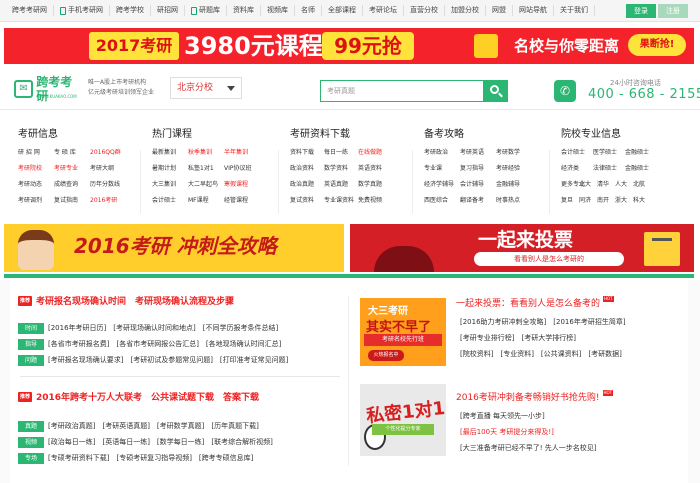 The height and width of the screenshot is (483, 700). What do you see at coordinates (424, 10) in the screenshot?
I see `topbar-item: 直营分校` at bounding box center [424, 10].